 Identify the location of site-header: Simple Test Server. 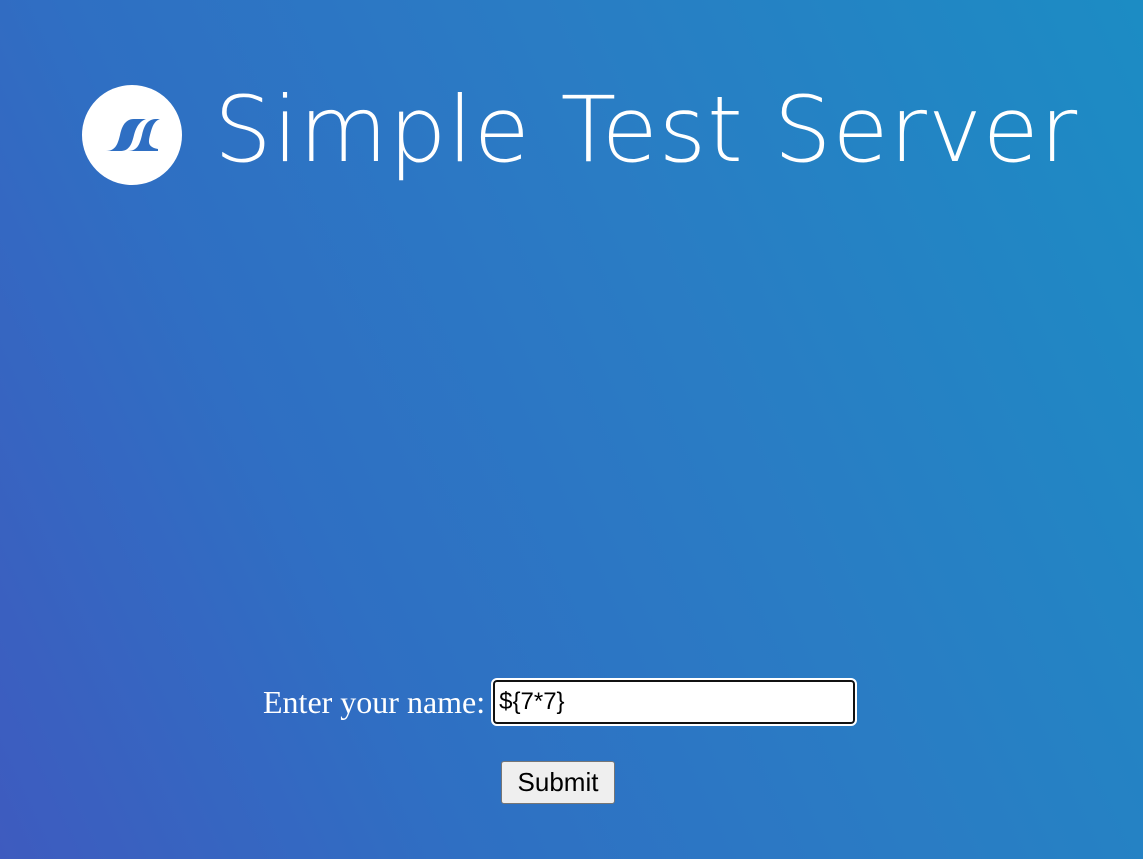
(580, 133).